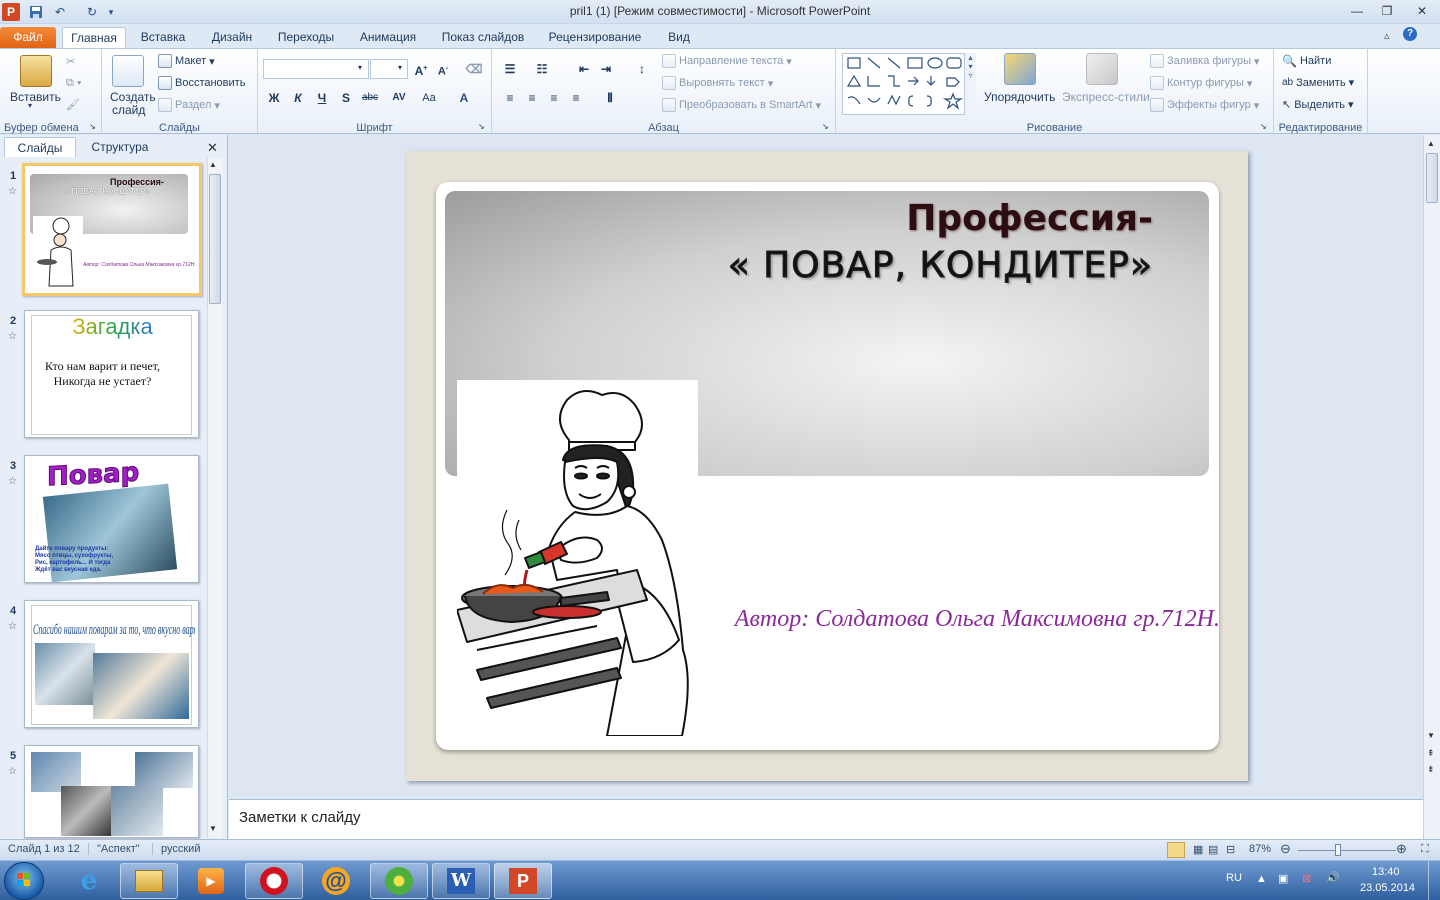 This screenshot has width=1440, height=900. Describe the element at coordinates (306, 37) in the screenshot. I see `tab-transitions: Переходы` at that location.